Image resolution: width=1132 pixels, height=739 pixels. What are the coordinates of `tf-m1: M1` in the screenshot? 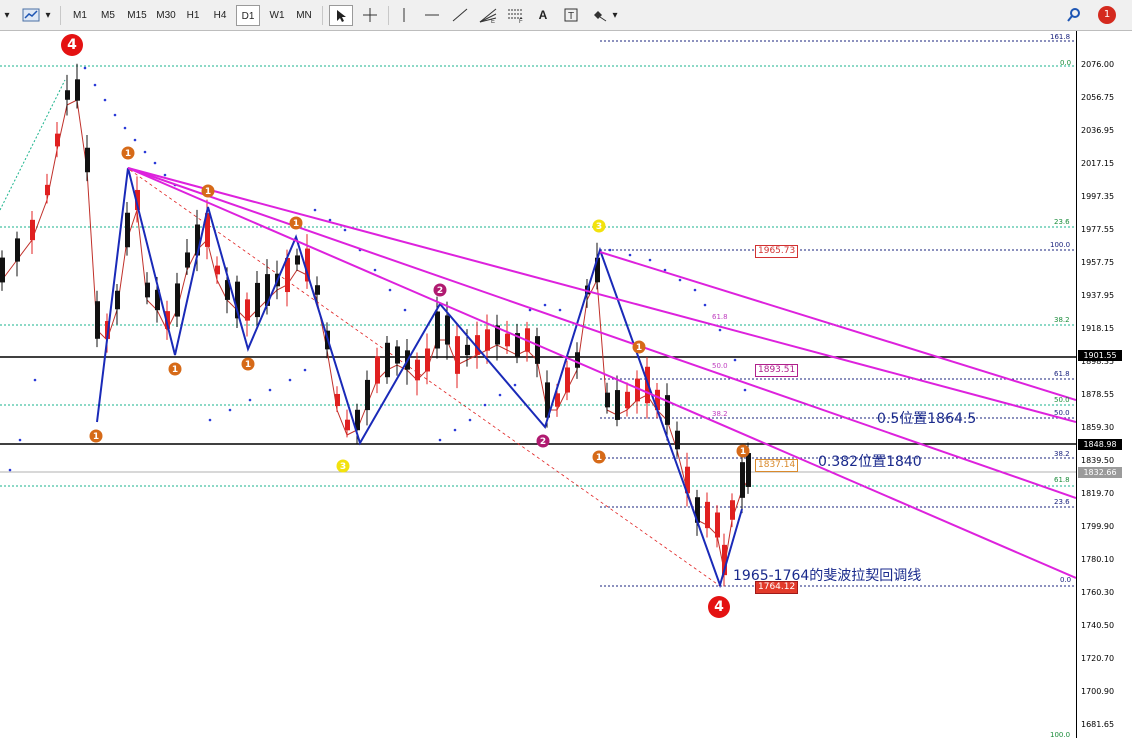 It's located at (80, 15).